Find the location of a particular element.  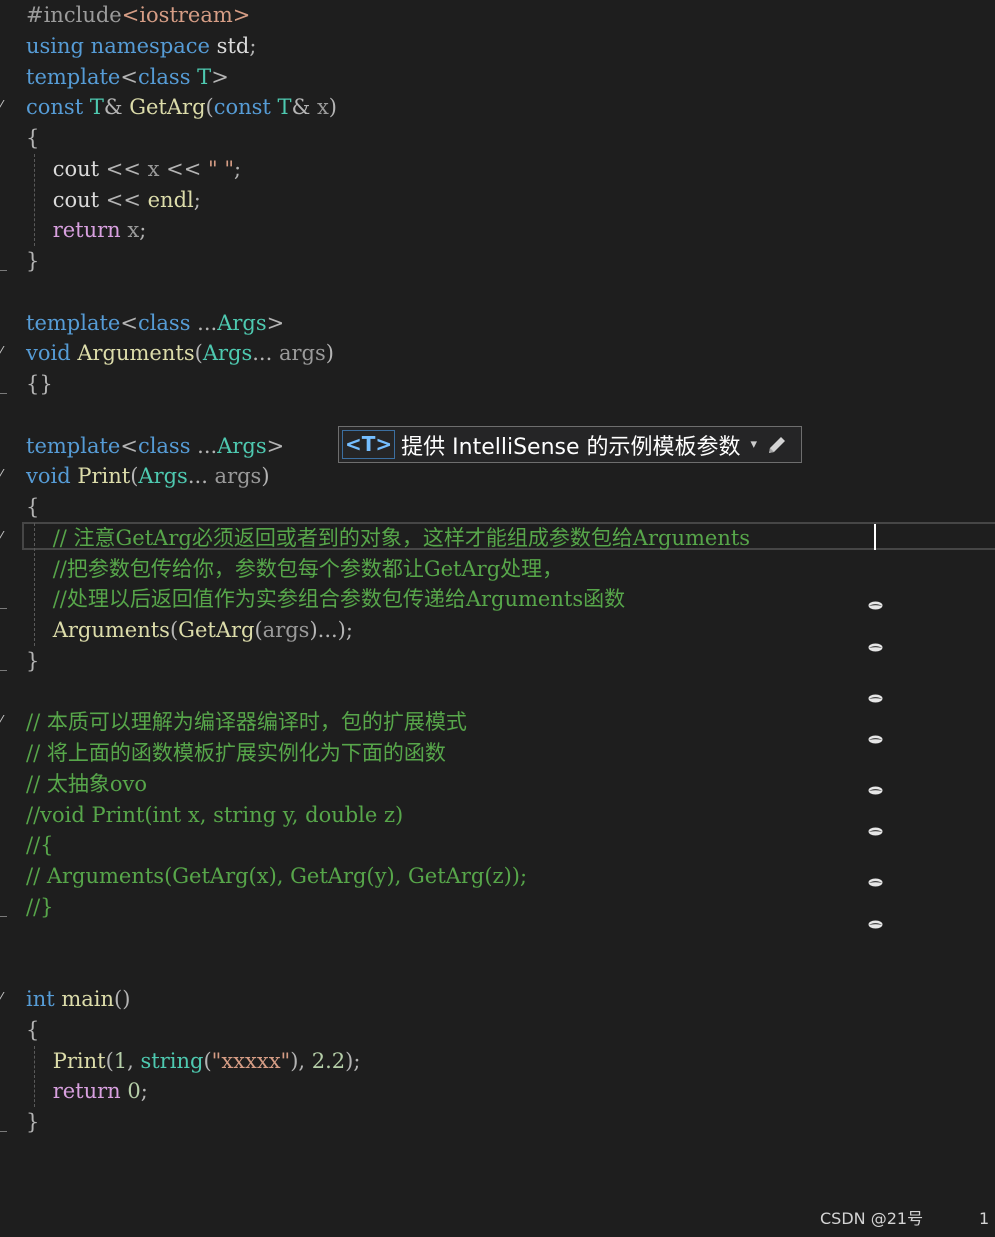

code-line: return x; is located at coordinates (86, 230).